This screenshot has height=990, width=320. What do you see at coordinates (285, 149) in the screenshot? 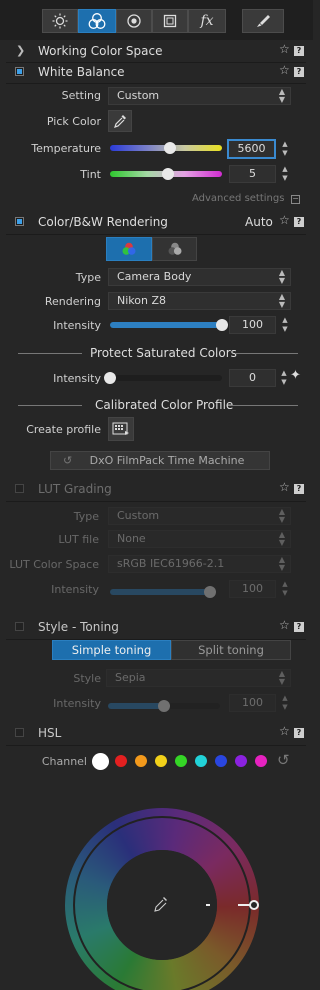
I see `temperature-stepper: ▲ ▼` at bounding box center [285, 149].